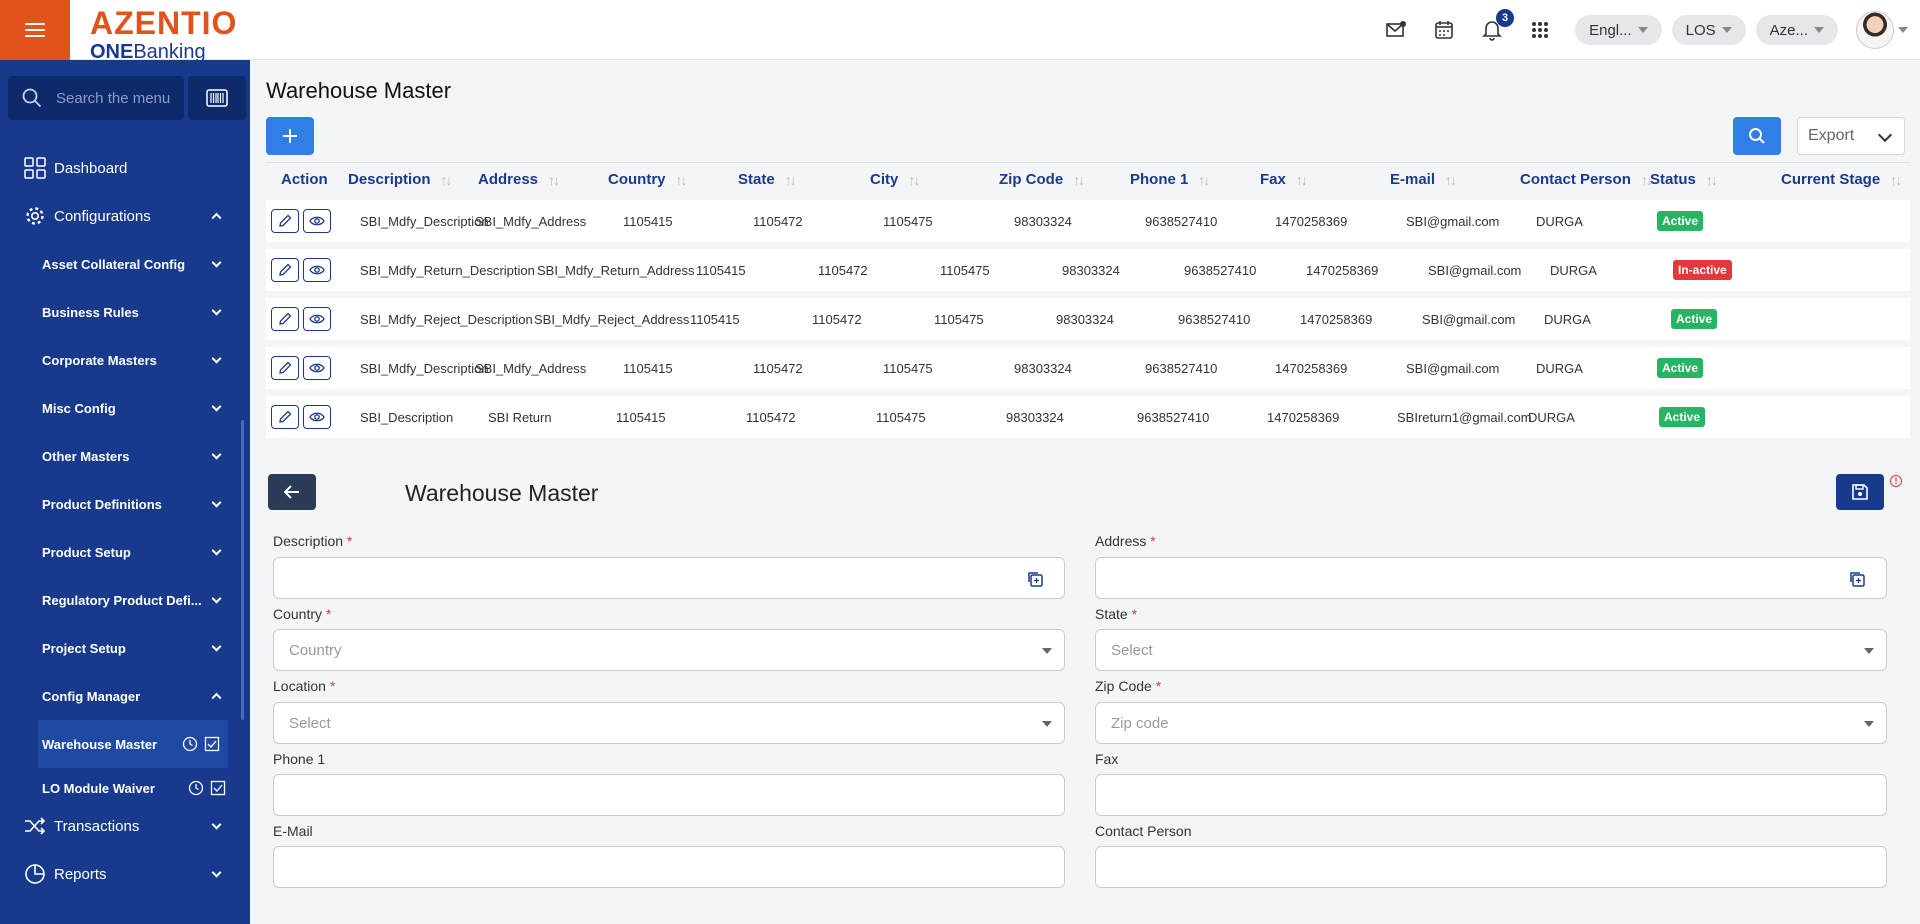 This screenshot has height=924, width=1920. What do you see at coordinates (669, 650) in the screenshot?
I see `country-select: Country` at bounding box center [669, 650].